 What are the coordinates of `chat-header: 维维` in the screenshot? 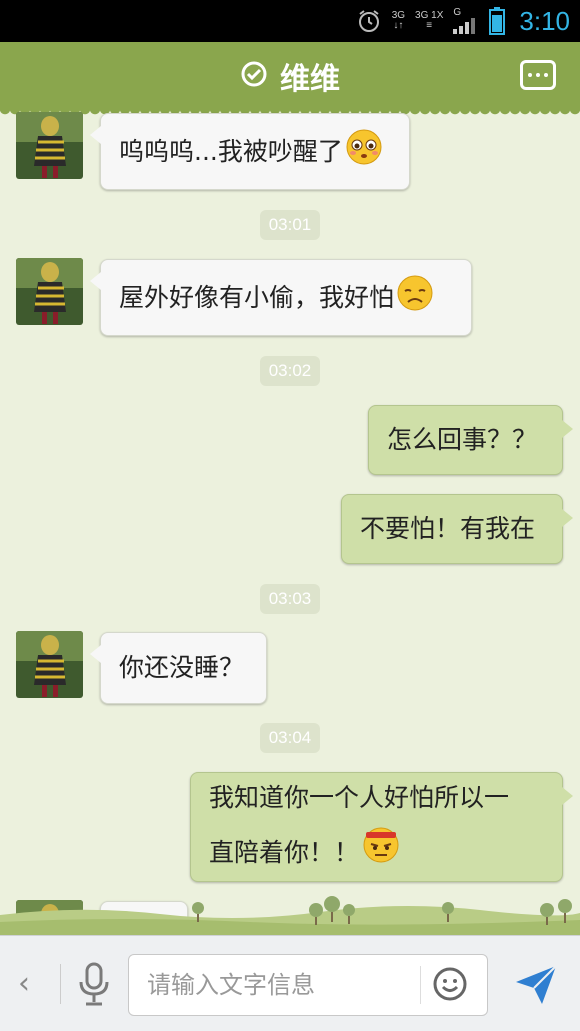 It's located at (290, 79).